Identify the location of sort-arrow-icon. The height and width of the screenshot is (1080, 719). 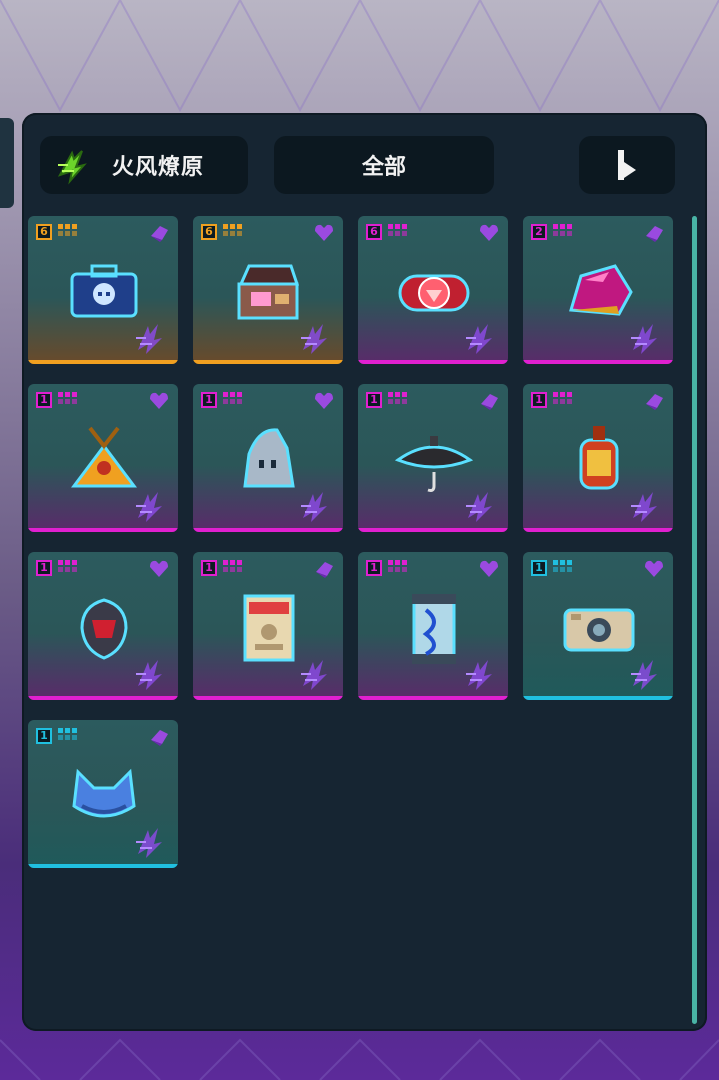
(627, 165).